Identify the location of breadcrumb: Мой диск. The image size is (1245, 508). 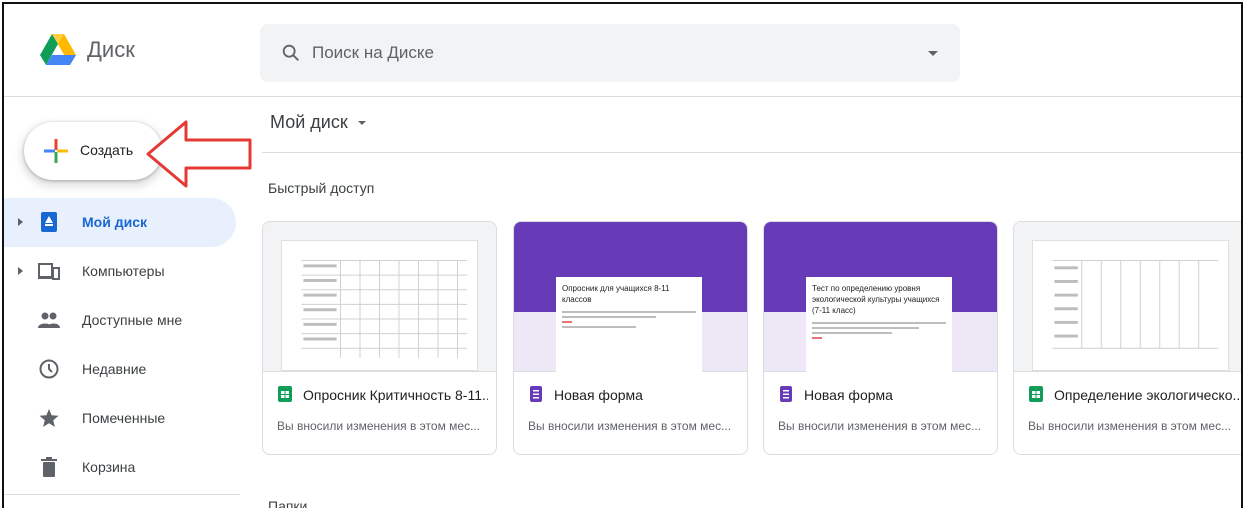
(318, 122).